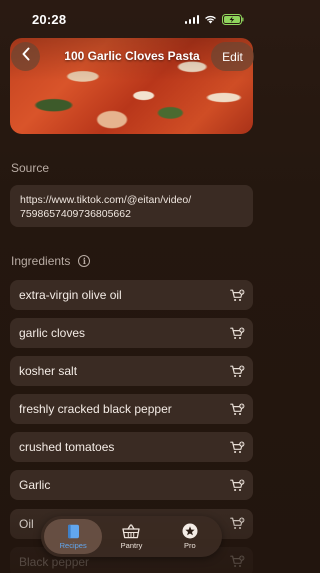 The image size is (320, 573). What do you see at coordinates (41, 261) in the screenshot?
I see `ingredients-label: Ingredients` at bounding box center [41, 261].